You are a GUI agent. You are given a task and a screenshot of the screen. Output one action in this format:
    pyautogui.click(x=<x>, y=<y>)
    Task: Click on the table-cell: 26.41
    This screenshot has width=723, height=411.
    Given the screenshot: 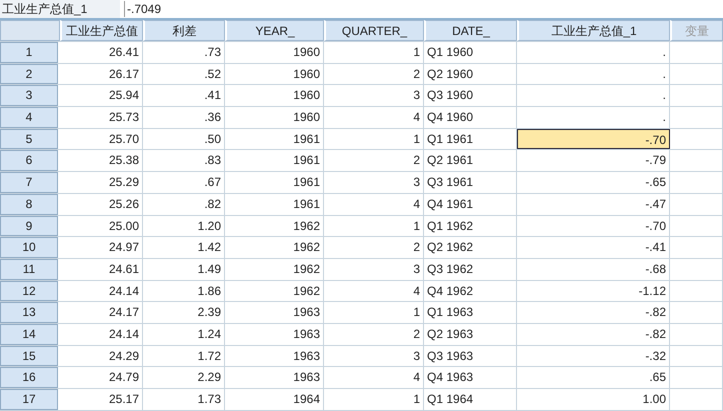 What is the action you would take?
    pyautogui.click(x=101, y=52)
    